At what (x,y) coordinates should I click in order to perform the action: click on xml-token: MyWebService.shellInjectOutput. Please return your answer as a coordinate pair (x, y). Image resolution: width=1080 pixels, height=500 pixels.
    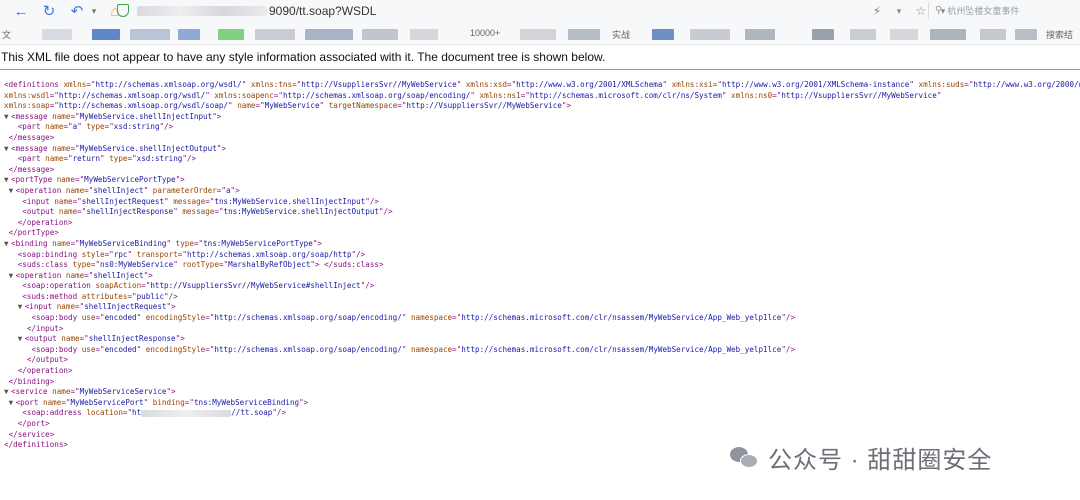
    Looking at the image, I should click on (148, 148).